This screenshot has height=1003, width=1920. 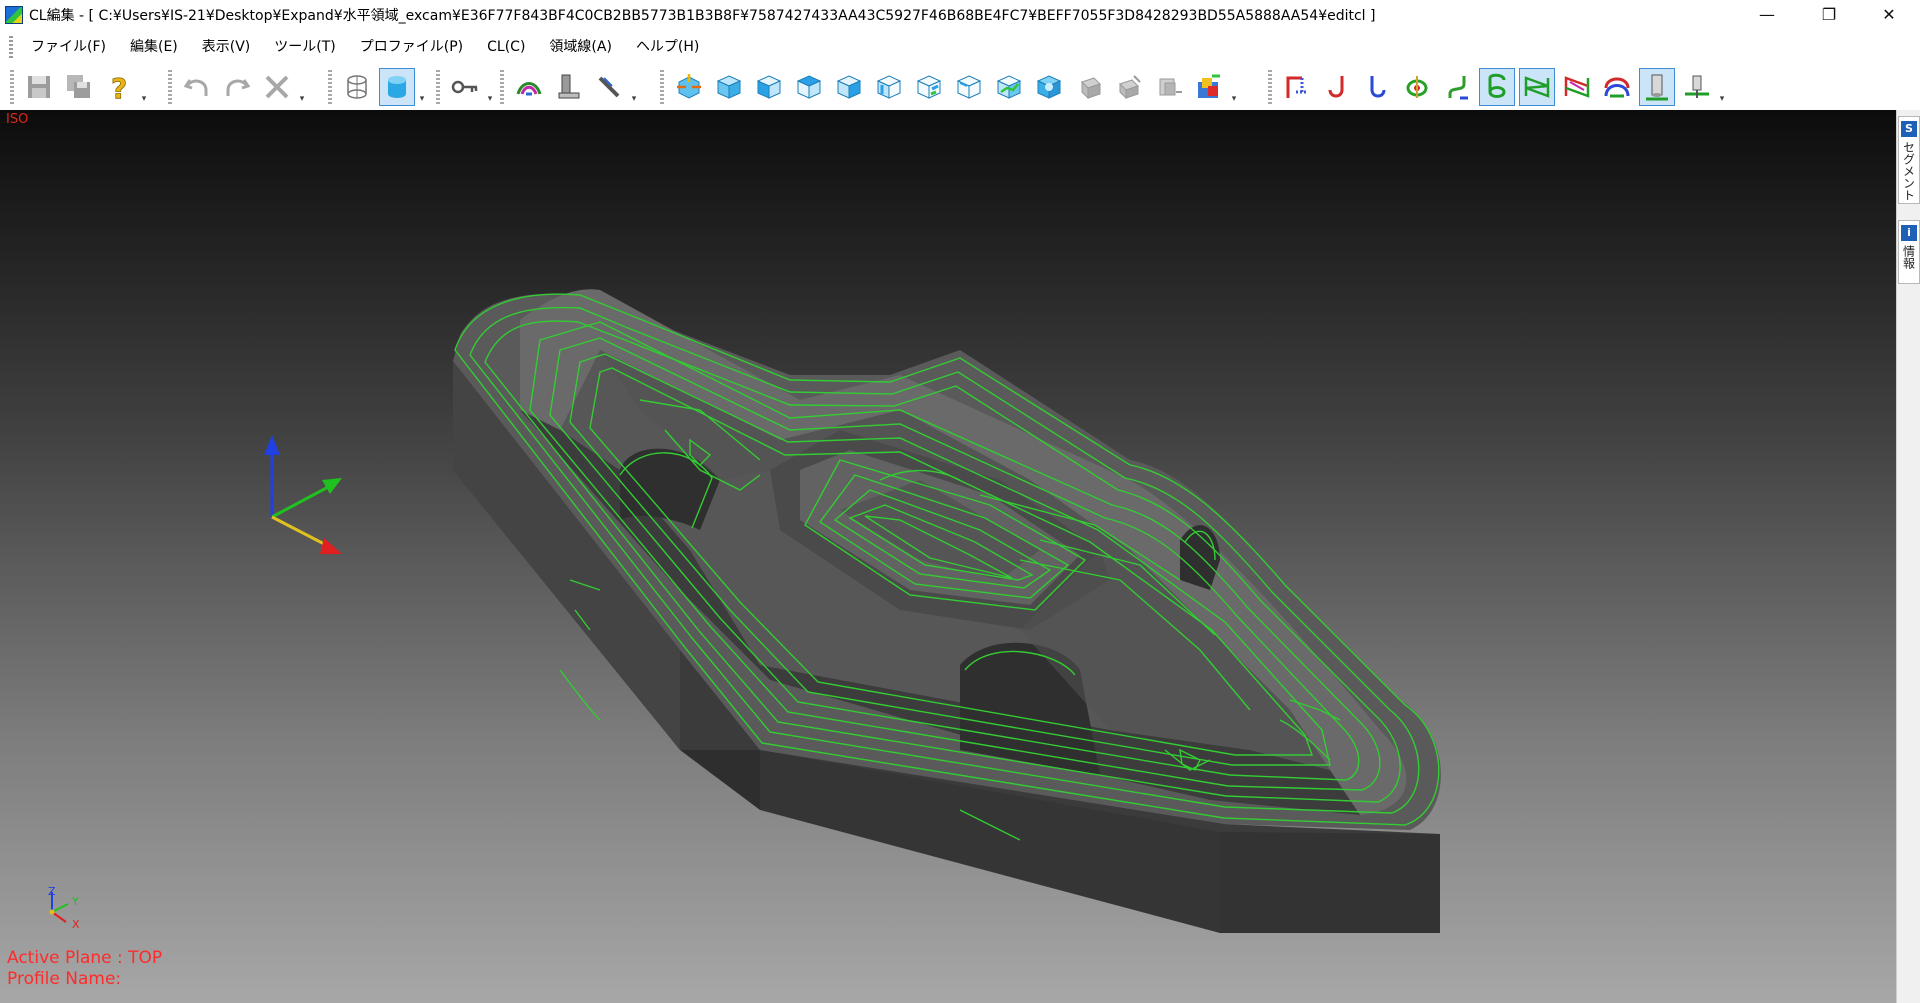 I want to click on path-link-icon, so click(x=1457, y=87).